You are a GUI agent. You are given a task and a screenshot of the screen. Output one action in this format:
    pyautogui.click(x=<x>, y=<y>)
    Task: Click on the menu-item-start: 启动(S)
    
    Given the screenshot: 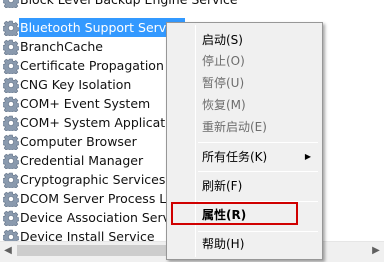 What is the action you would take?
    pyautogui.click(x=244, y=40)
    